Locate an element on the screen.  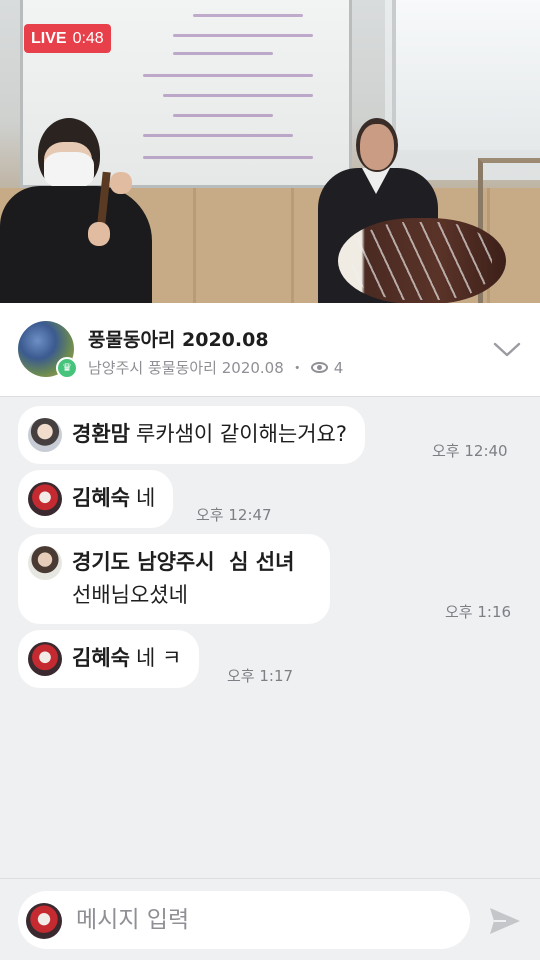
chat-message: 김혜숙 네 is located at coordinates (96, 499).